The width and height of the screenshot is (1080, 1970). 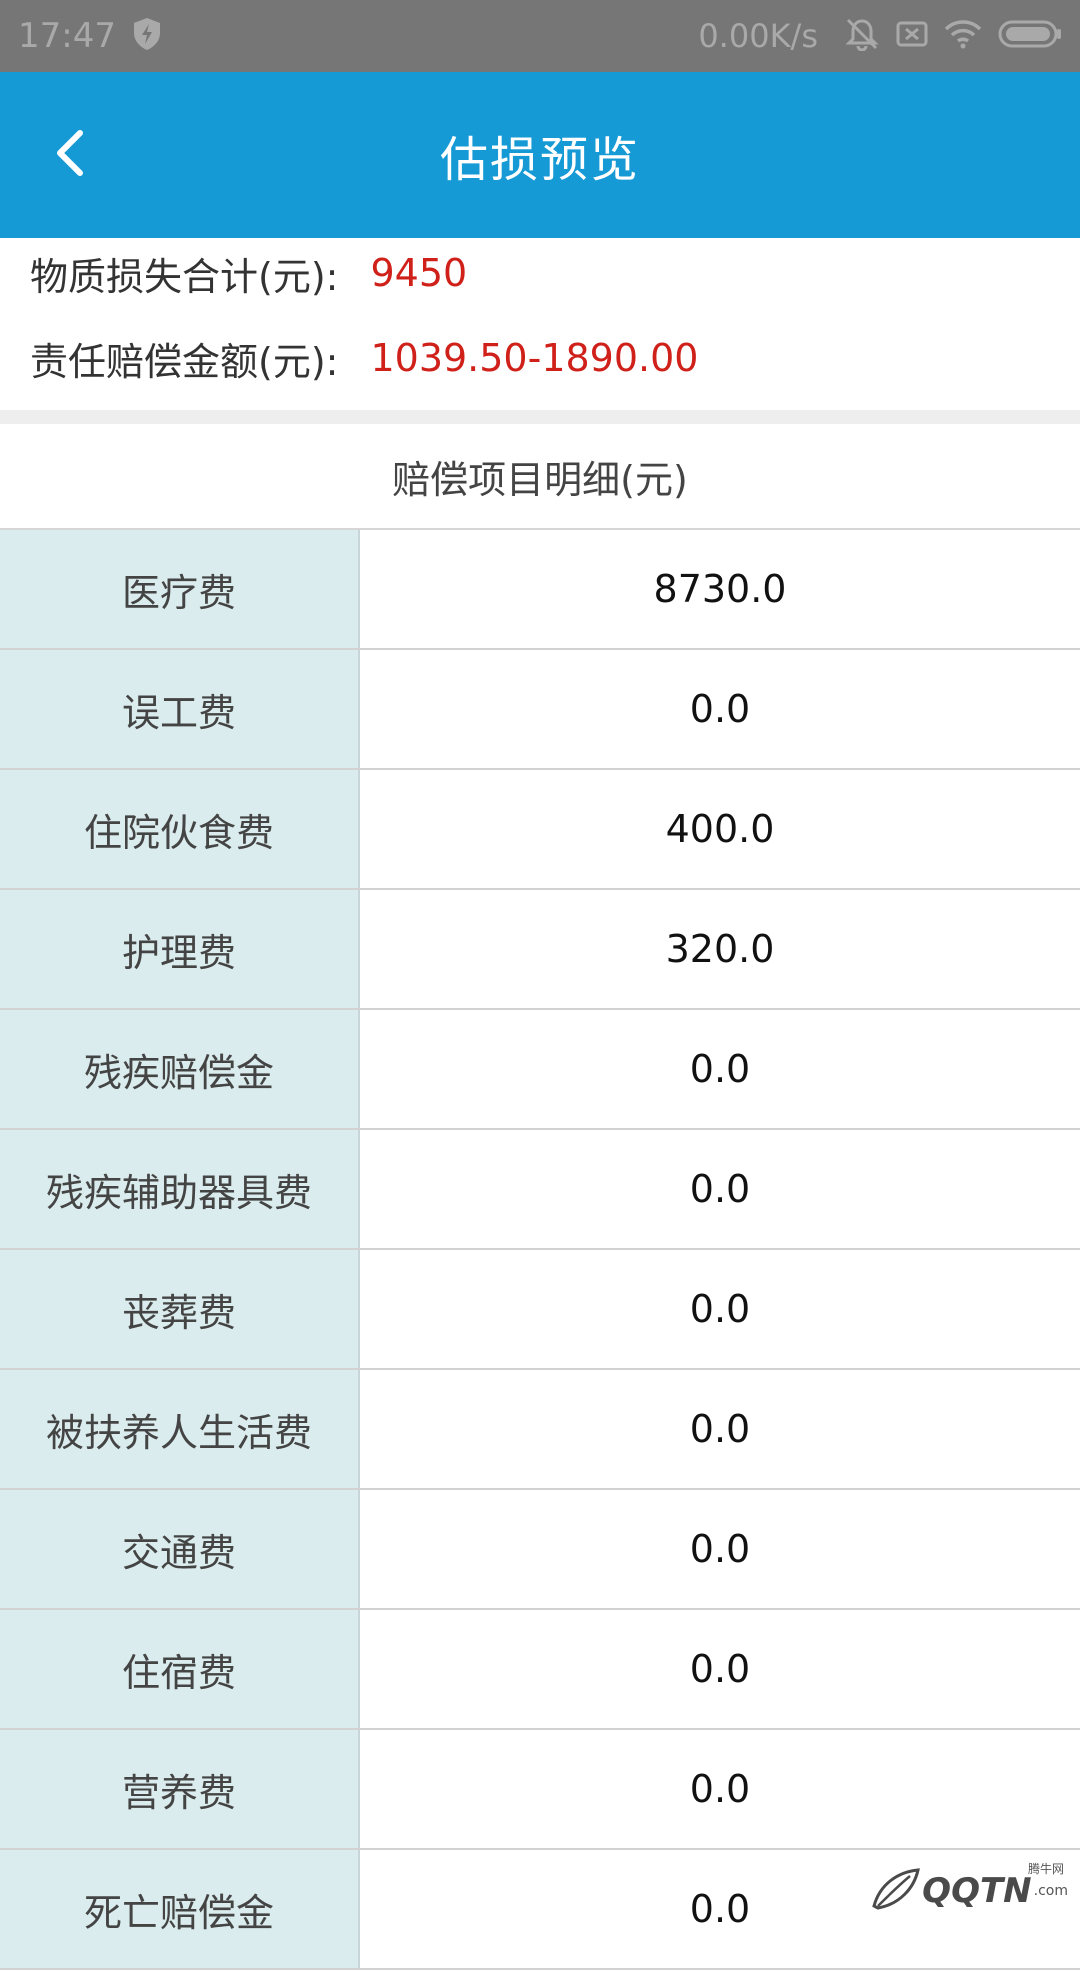 I want to click on item-label: 住院伙食费, so click(x=180, y=829).